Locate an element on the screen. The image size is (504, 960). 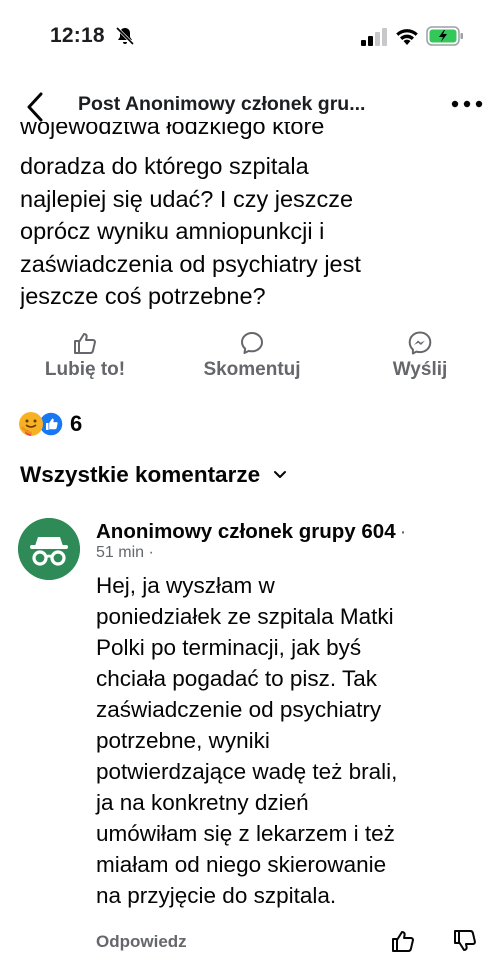
more-icon is located at coordinates (467, 104).